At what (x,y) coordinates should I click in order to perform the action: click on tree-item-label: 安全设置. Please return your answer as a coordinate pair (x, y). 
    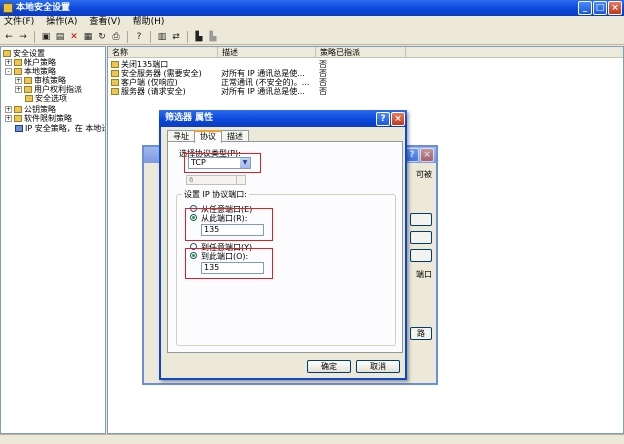
    Looking at the image, I should click on (29, 53).